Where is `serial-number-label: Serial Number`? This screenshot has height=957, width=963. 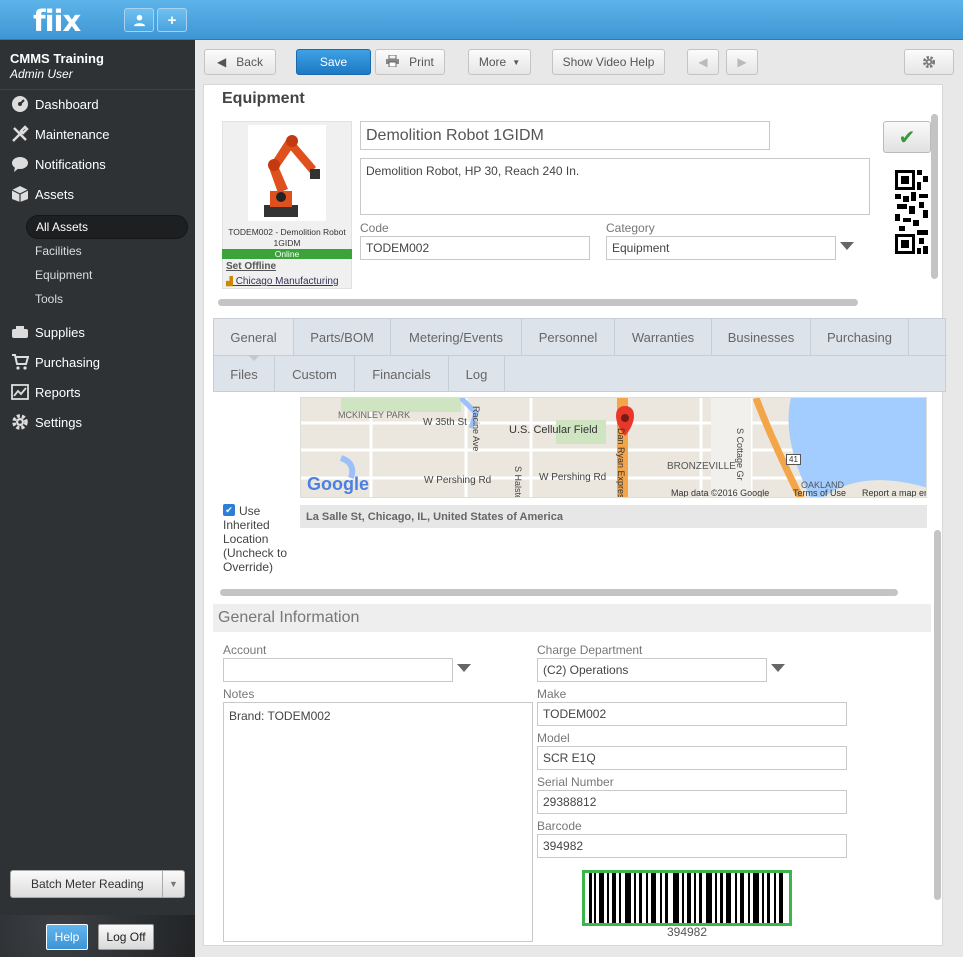 serial-number-label: Serial Number is located at coordinates (575, 782).